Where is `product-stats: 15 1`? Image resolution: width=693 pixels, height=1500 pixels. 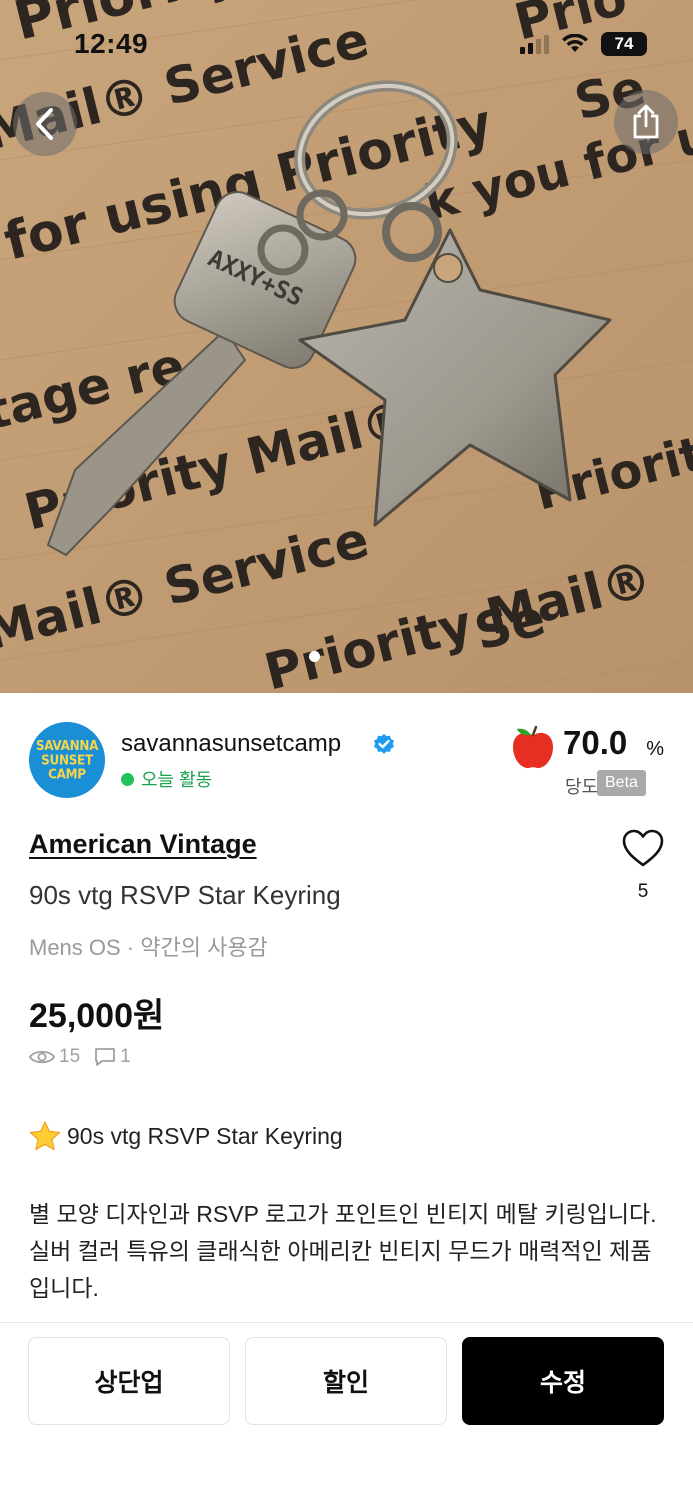 product-stats: 15 1 is located at coordinates (80, 1057).